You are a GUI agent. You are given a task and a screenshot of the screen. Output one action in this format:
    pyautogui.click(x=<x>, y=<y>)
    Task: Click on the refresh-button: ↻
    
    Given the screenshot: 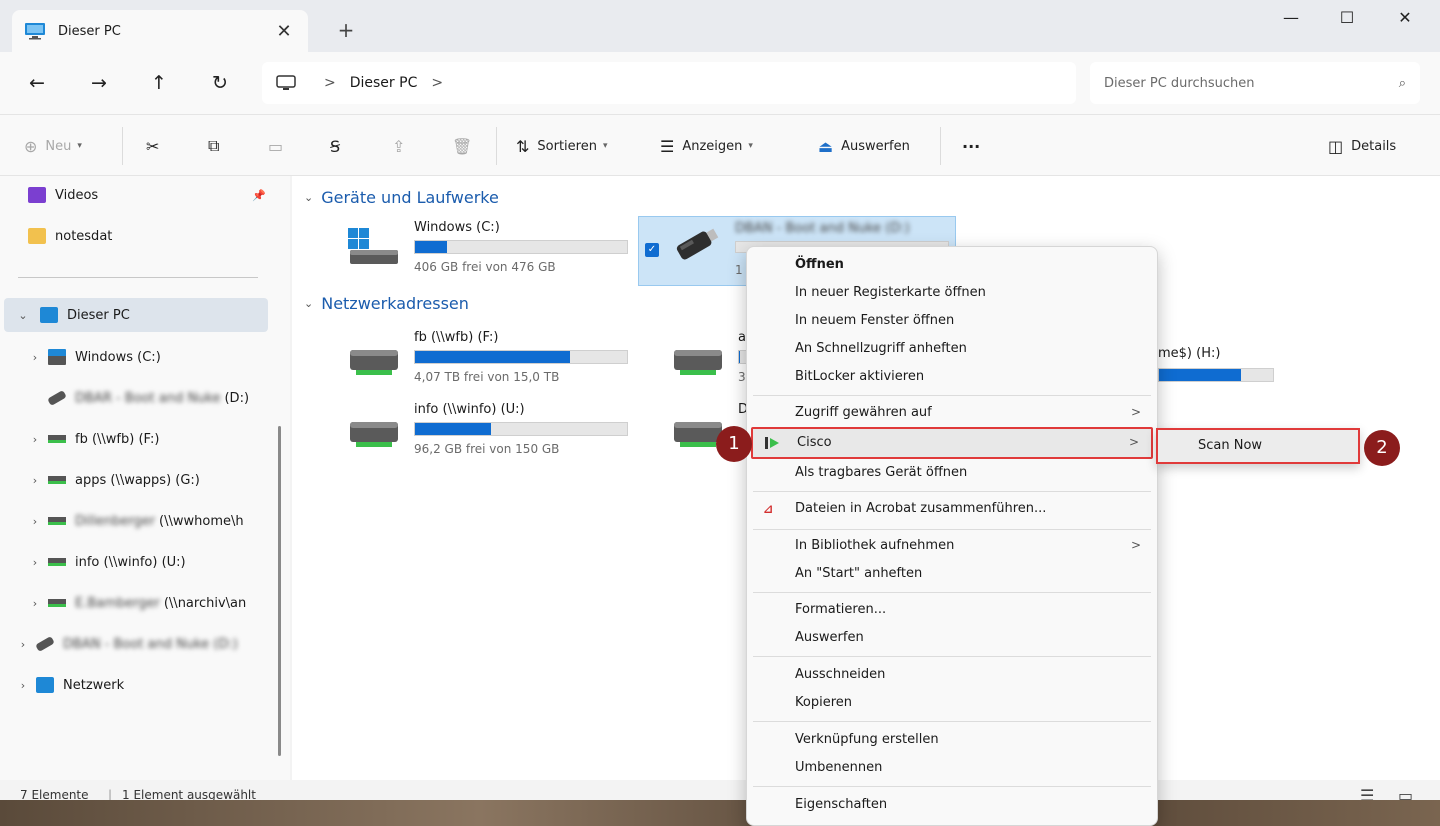 What is the action you would take?
    pyautogui.click(x=220, y=83)
    